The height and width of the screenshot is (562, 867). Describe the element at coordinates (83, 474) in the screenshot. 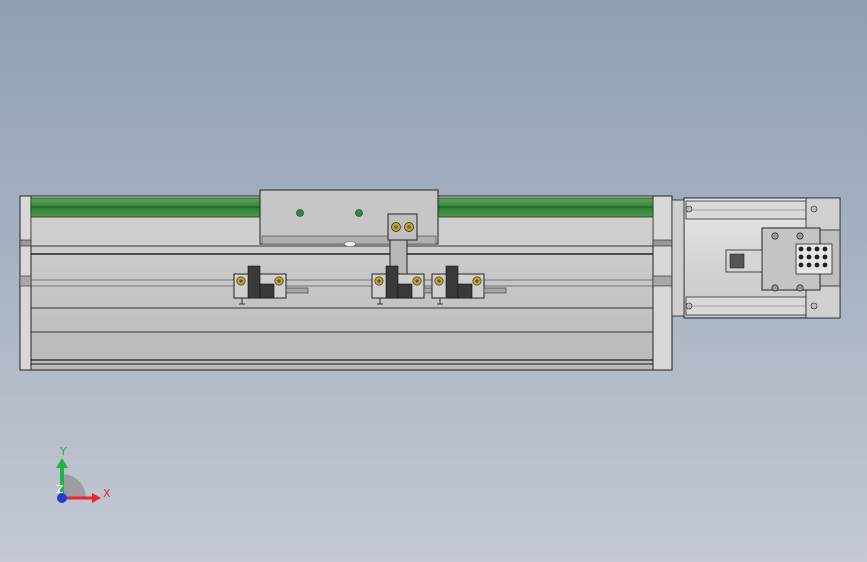

I see `axis-triad: Y X Z` at that location.